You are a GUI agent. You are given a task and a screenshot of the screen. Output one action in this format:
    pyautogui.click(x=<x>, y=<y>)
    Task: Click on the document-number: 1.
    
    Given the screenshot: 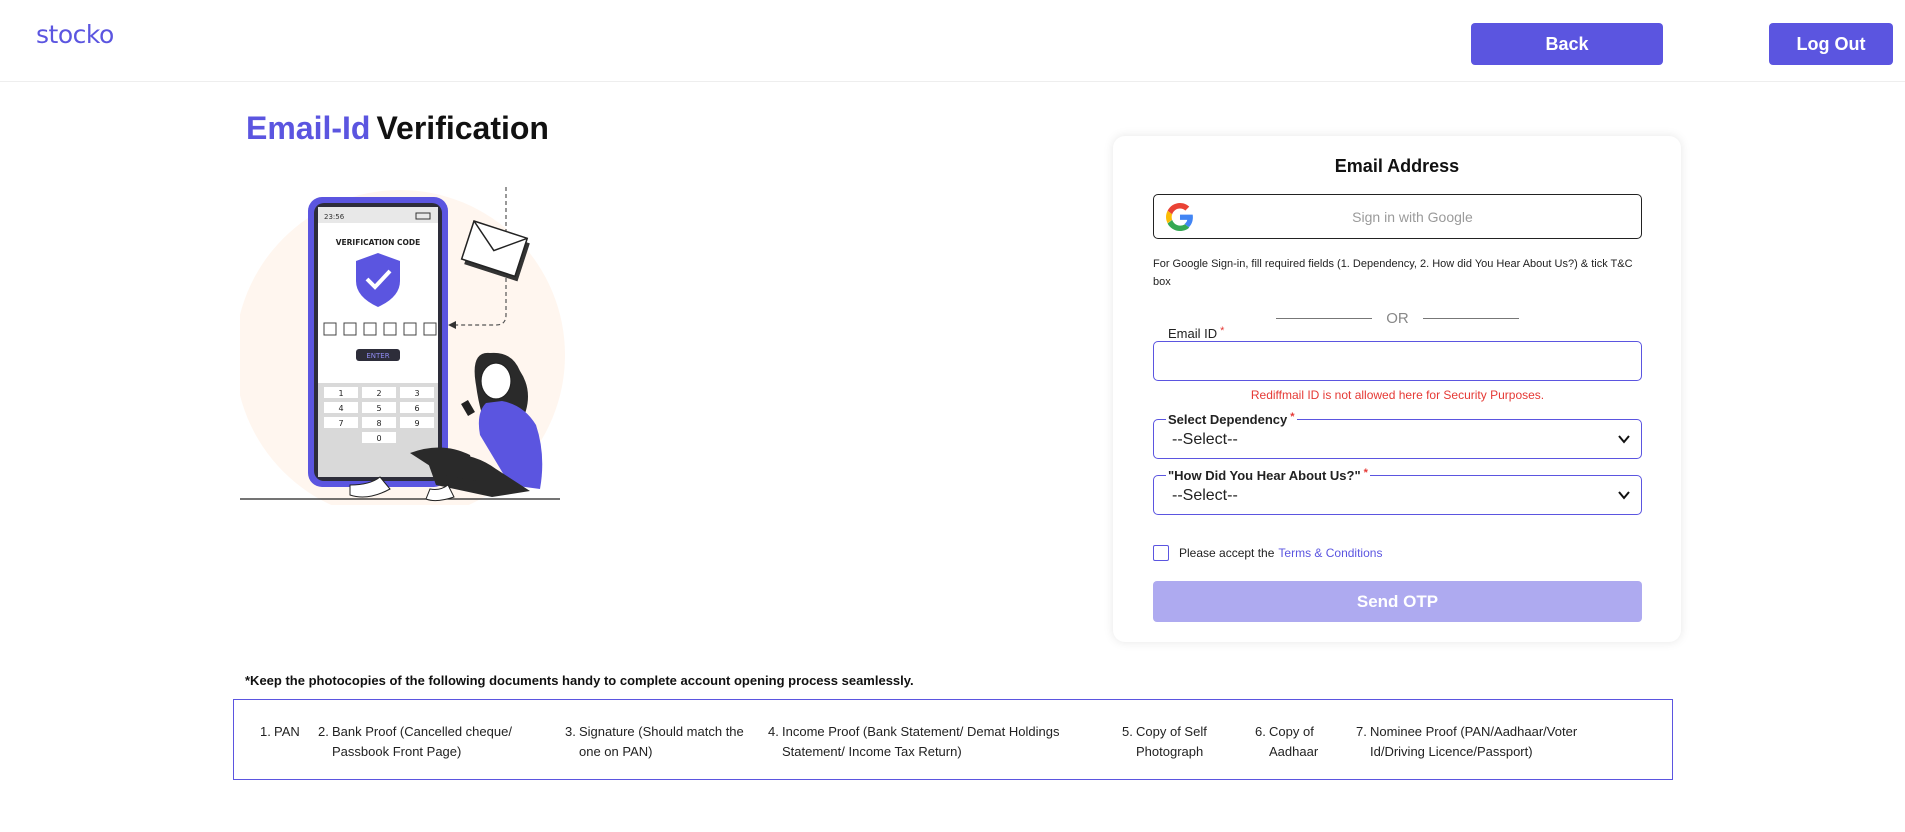 What is the action you would take?
    pyautogui.click(x=265, y=731)
    